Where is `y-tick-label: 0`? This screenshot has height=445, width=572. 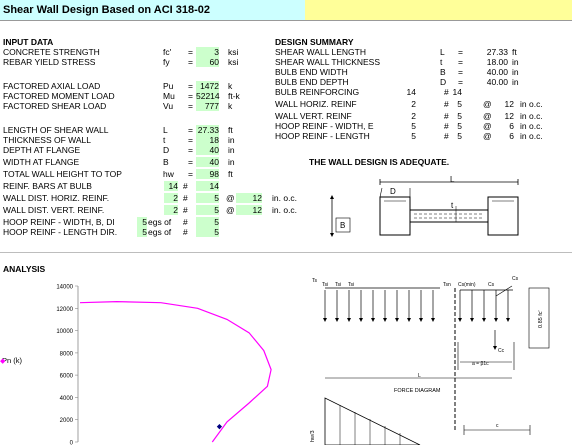 y-tick-label: 0 is located at coordinates (72, 443).